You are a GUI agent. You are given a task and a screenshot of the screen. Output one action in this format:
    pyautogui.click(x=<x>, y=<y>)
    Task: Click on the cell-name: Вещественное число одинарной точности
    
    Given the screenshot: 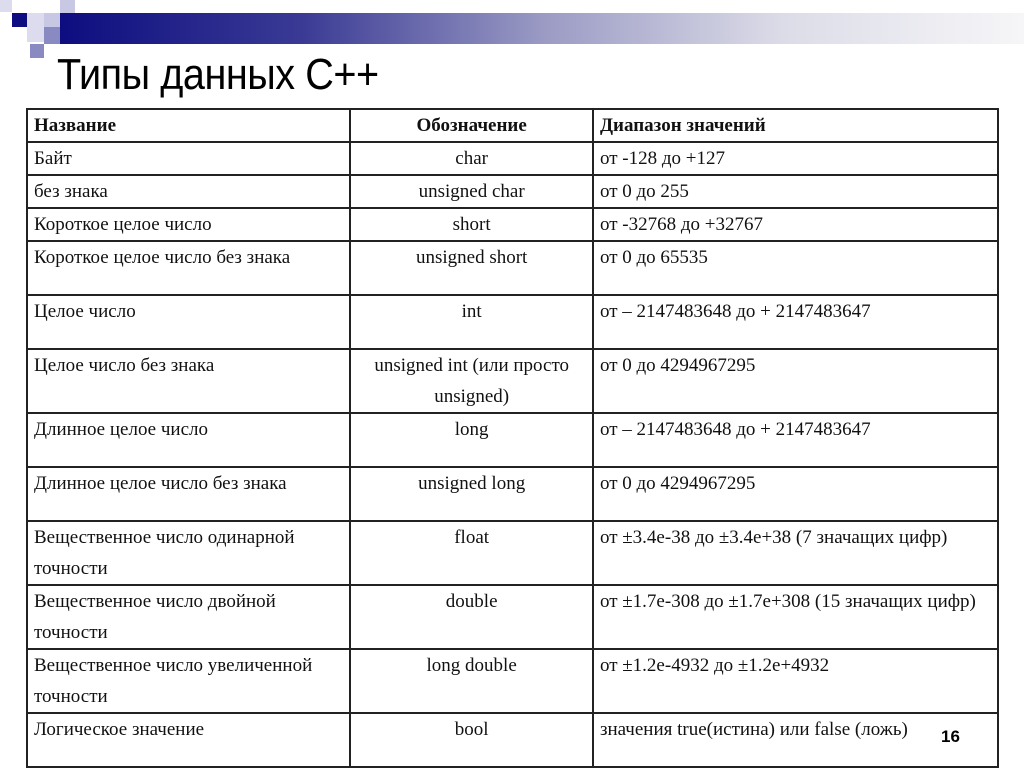 What is the action you would take?
    pyautogui.click(x=188, y=553)
    